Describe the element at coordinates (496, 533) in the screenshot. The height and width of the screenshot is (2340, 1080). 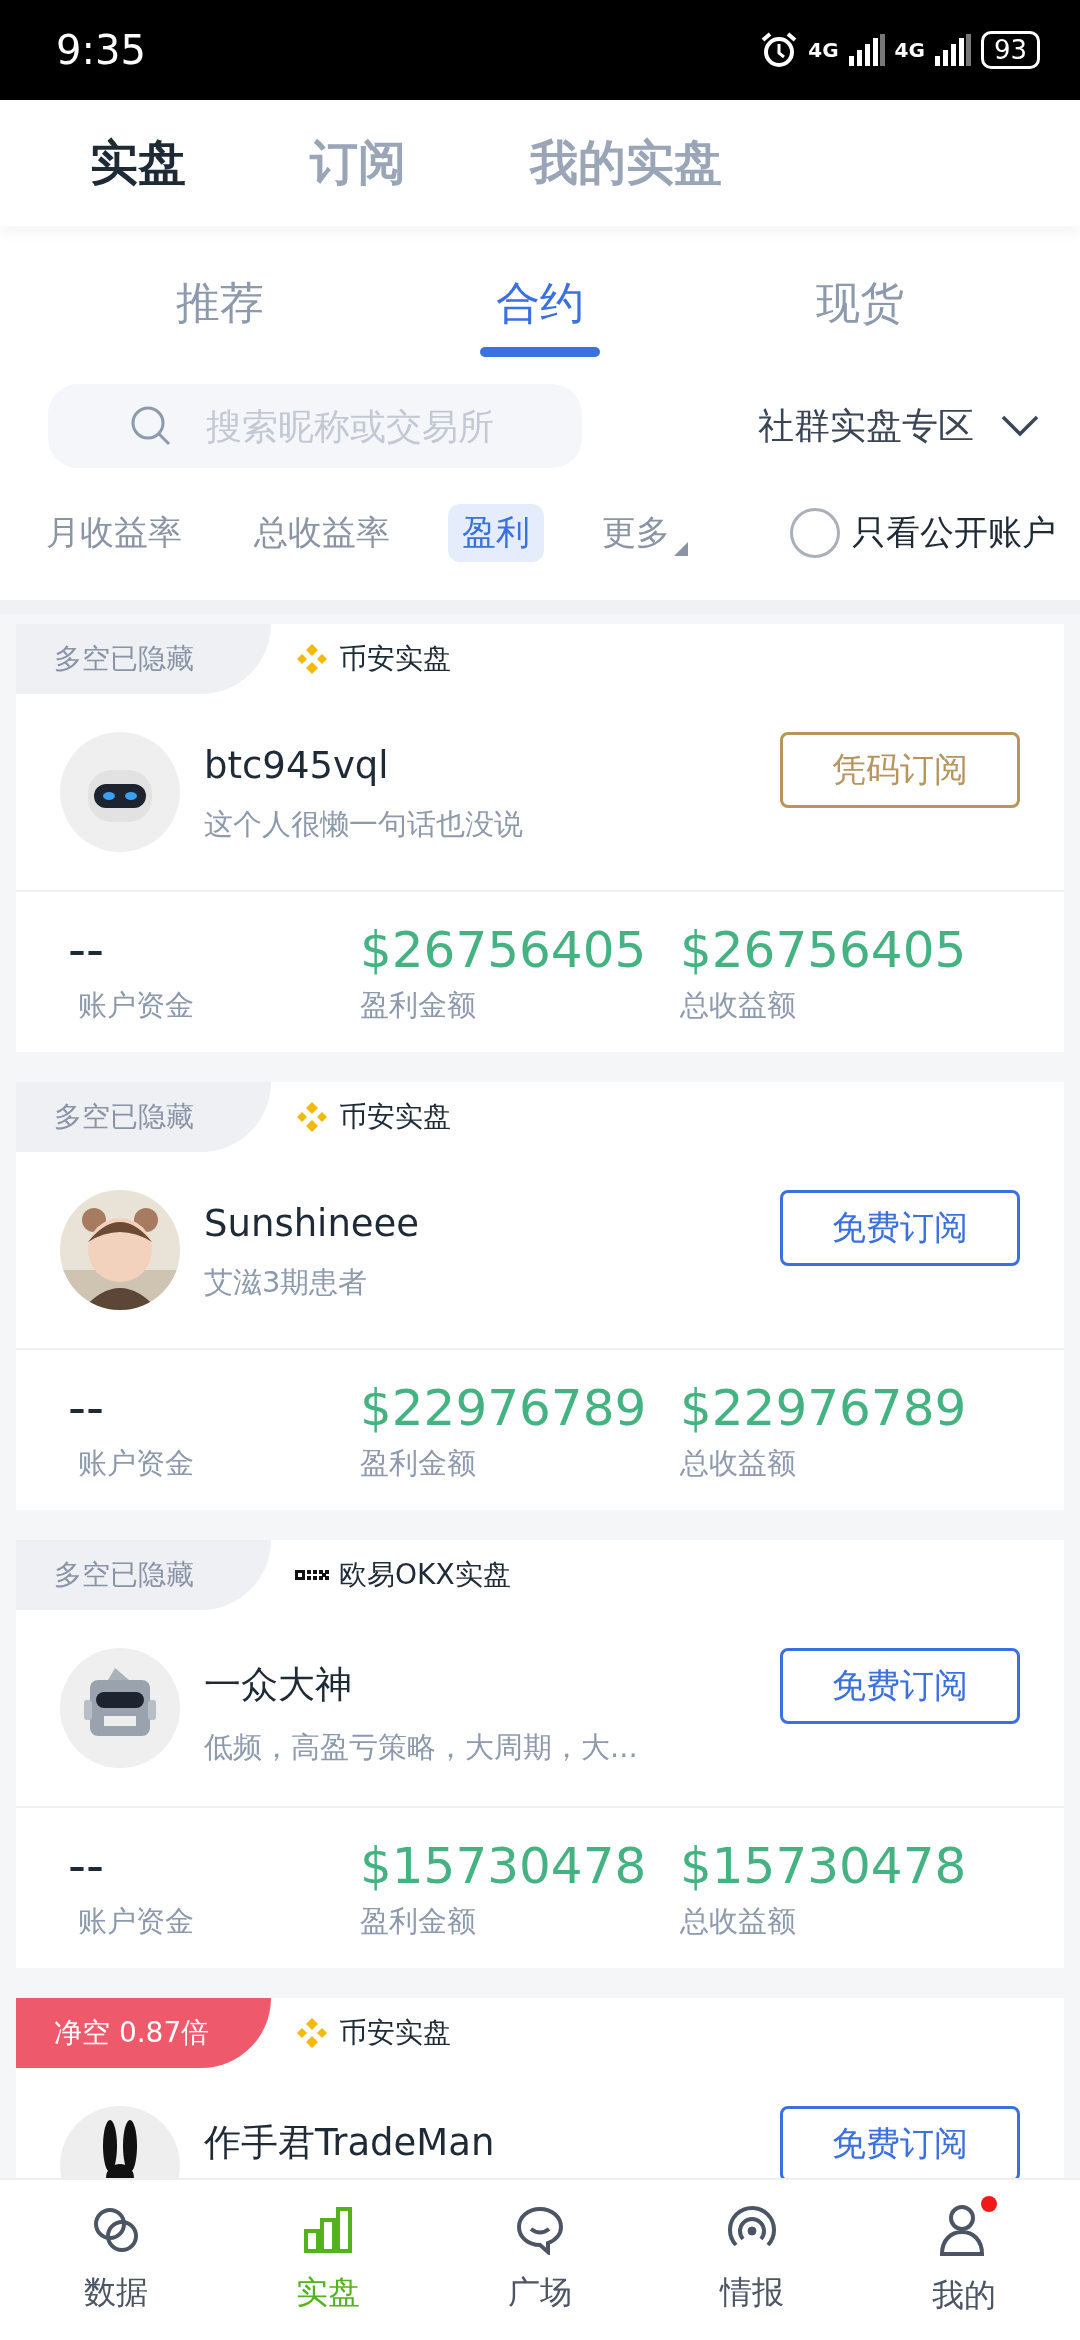
I see `filter-chip: 盈利` at that location.